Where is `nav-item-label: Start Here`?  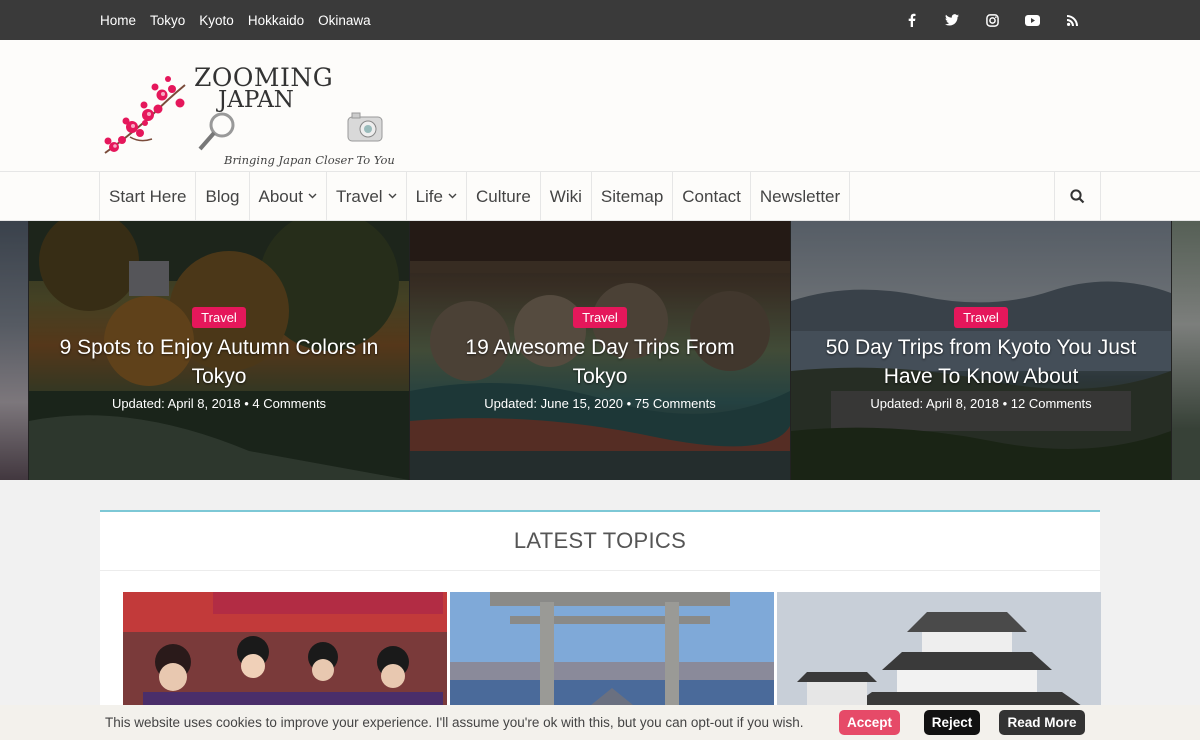
nav-item-label: Start Here is located at coordinates (148, 196).